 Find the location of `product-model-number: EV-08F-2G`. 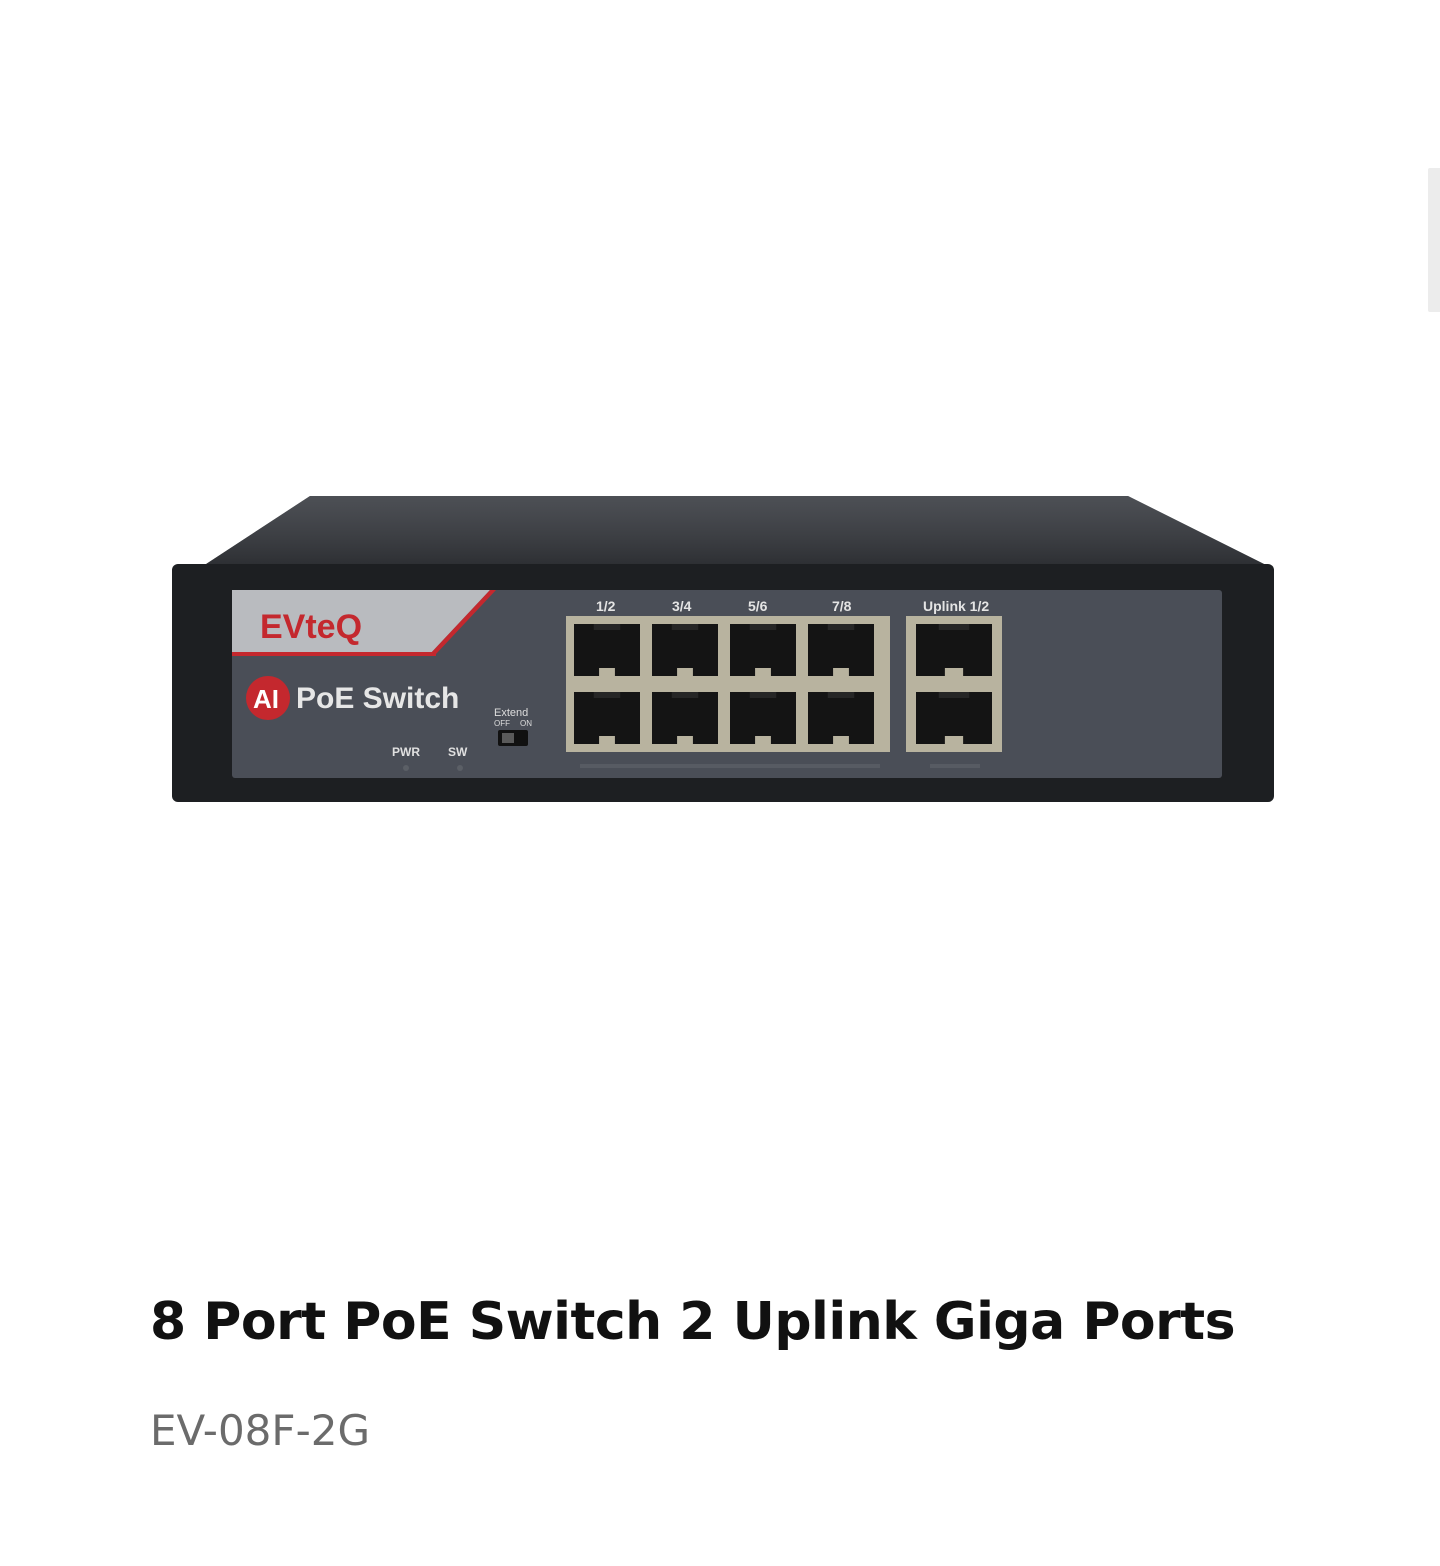

product-model-number: EV-08F-2G is located at coordinates (260, 1430).